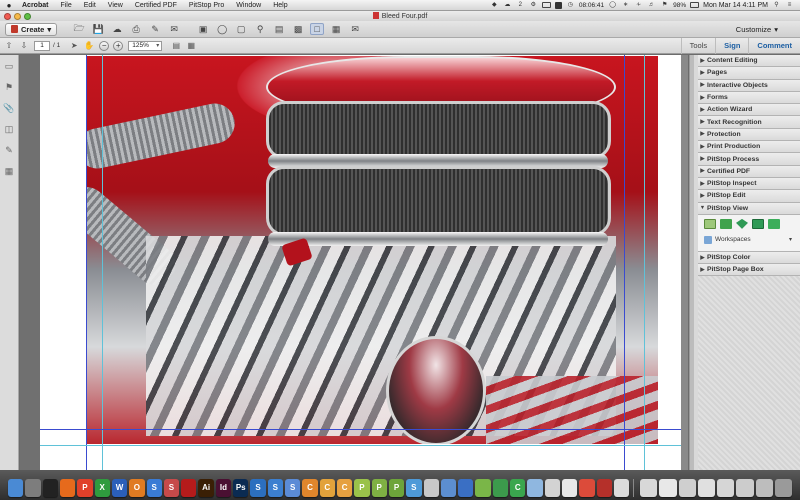 Image resolution: width=800 pixels, height=500 pixels. I want to click on firefox-dock-icon, so click(67, 487).